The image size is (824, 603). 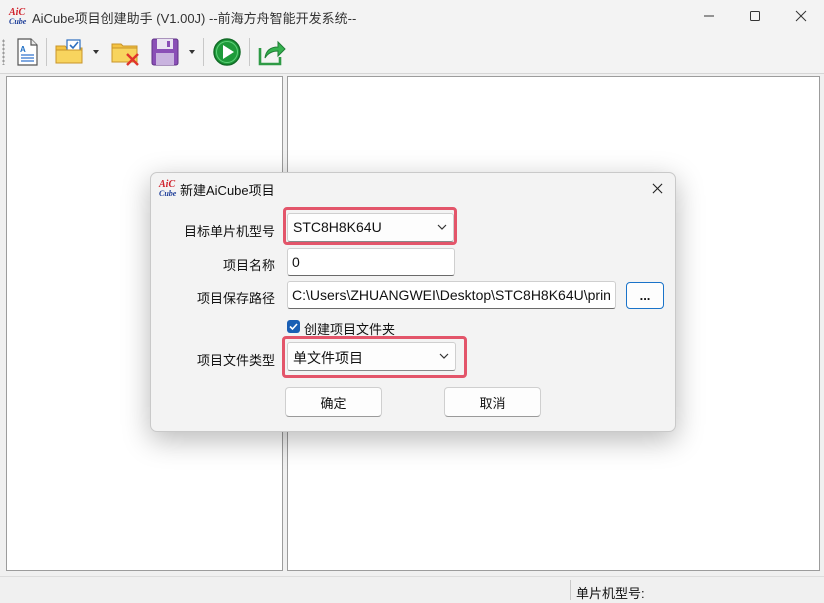 I want to click on minimize-icon, so click(x=709, y=15).